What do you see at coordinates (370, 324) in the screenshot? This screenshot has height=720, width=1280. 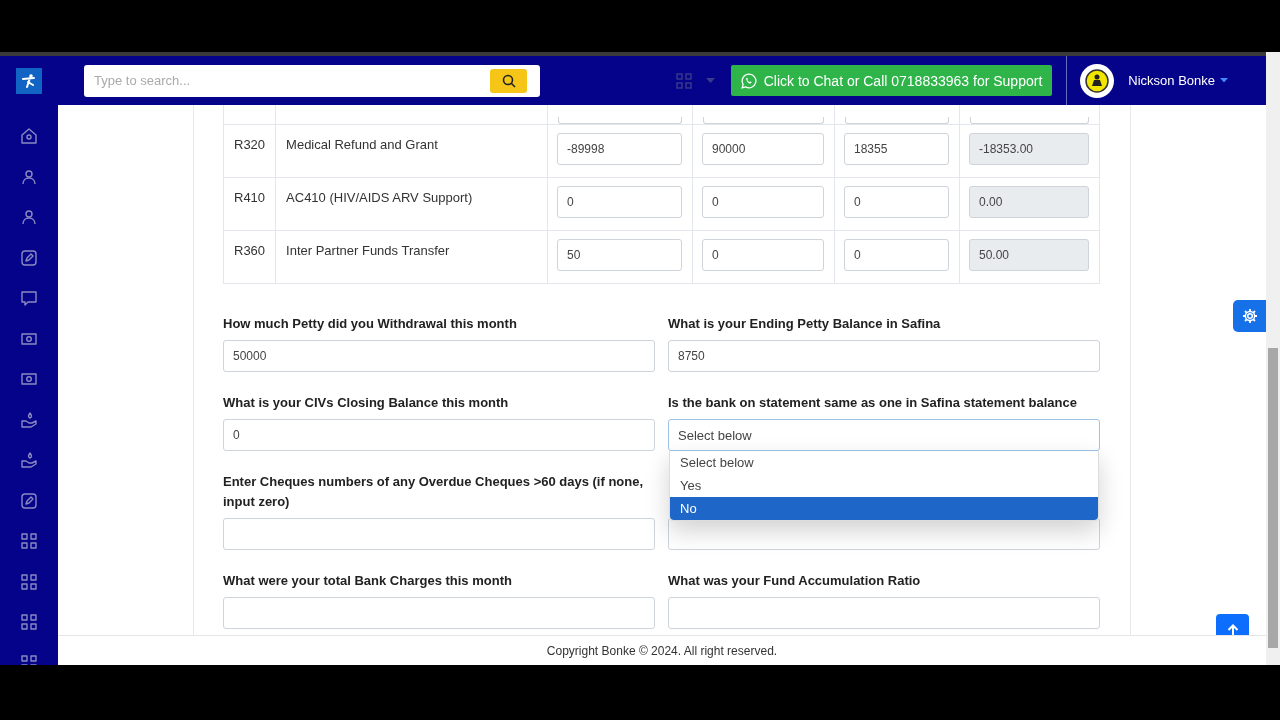 I see `field-label: How much Petty did you Withdrawal this month` at bounding box center [370, 324].